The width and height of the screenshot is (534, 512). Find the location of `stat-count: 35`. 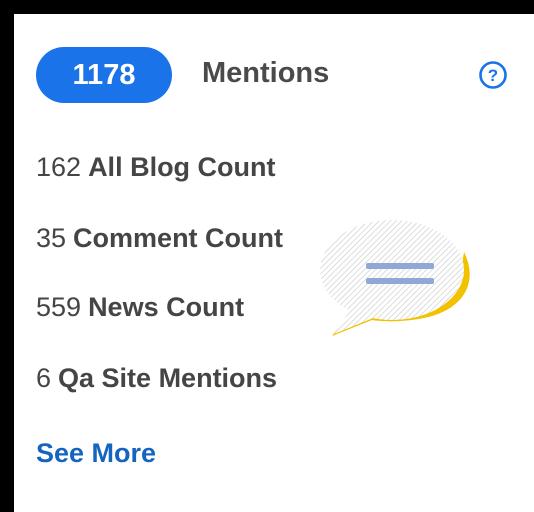

stat-count: 35 is located at coordinates (51, 238).